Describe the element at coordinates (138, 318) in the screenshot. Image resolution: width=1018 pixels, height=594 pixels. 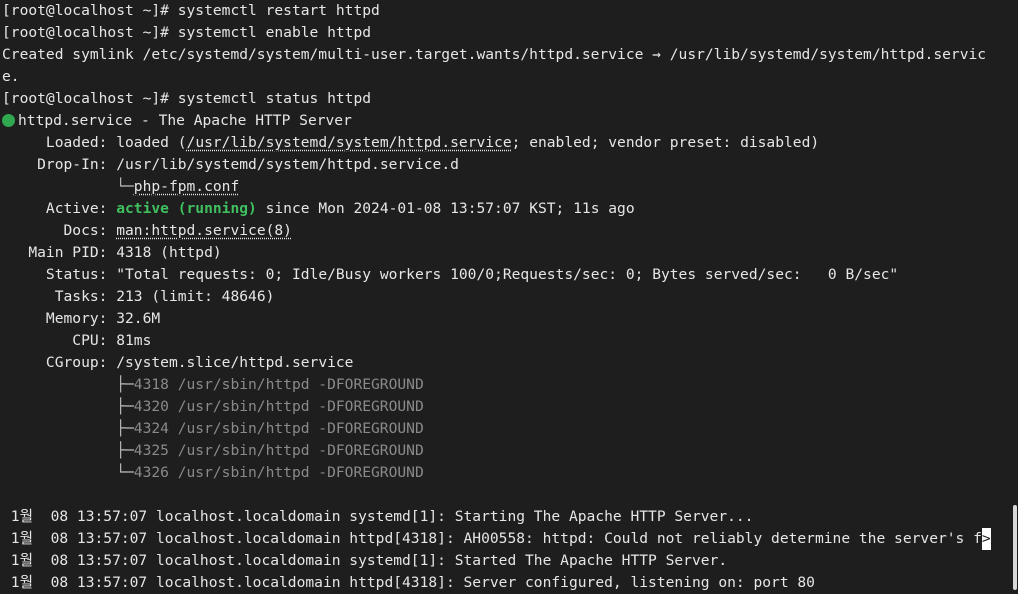
I see `memory-value: 32.6M` at that location.